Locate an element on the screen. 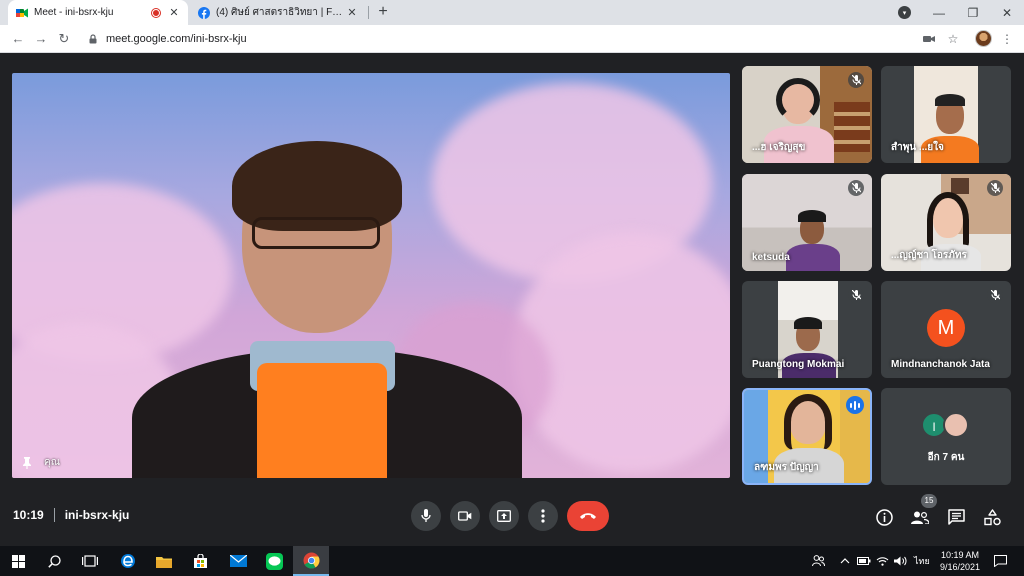 Image resolution: width=1024 pixels, height=576 pixels. wifi-icon is located at coordinates (882, 561).